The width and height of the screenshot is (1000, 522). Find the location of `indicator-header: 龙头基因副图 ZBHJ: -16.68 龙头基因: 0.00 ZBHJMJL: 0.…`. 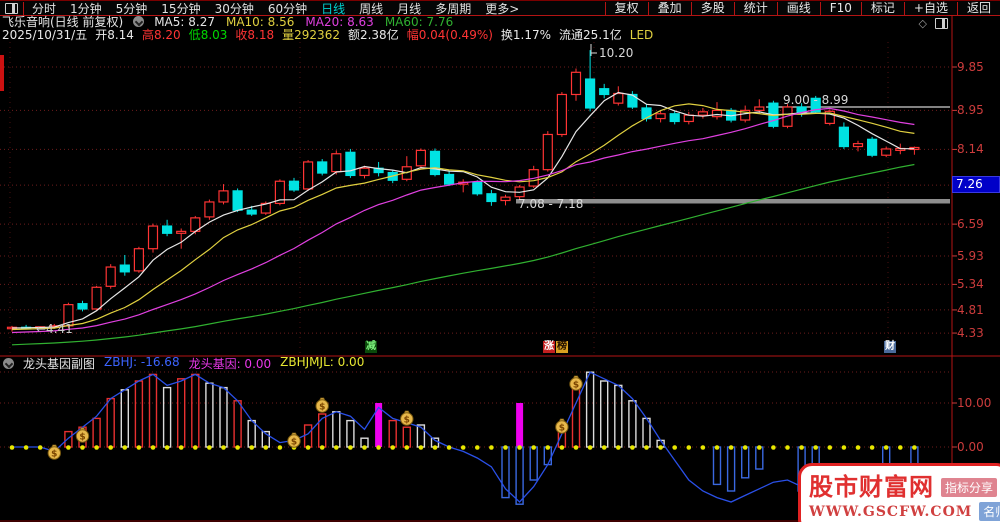

indicator-header: 龙头基因副图 ZBHJ: -16.68 龙头基因: 0.00 ZBHJMJL: 0.… is located at coordinates (183, 363).